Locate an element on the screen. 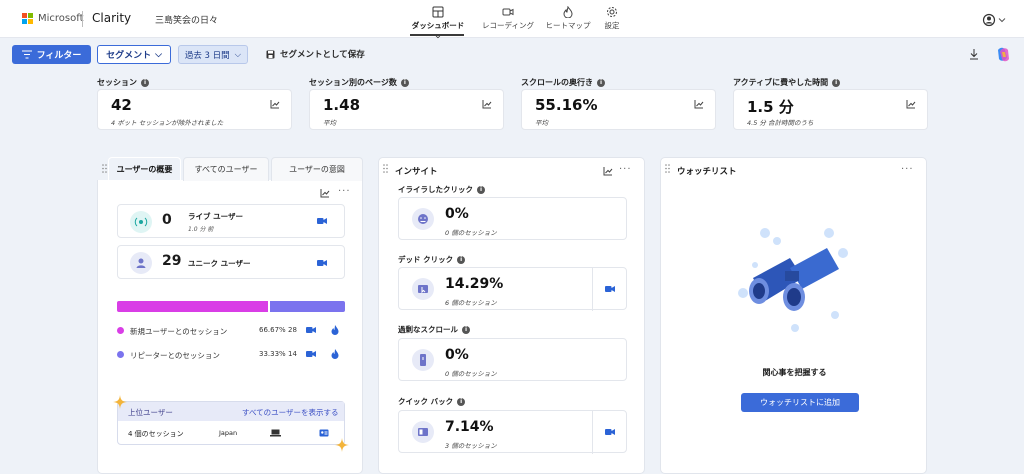 The image size is (1024, 474). insight-sub: 0 個のセッション is located at coordinates (471, 374).